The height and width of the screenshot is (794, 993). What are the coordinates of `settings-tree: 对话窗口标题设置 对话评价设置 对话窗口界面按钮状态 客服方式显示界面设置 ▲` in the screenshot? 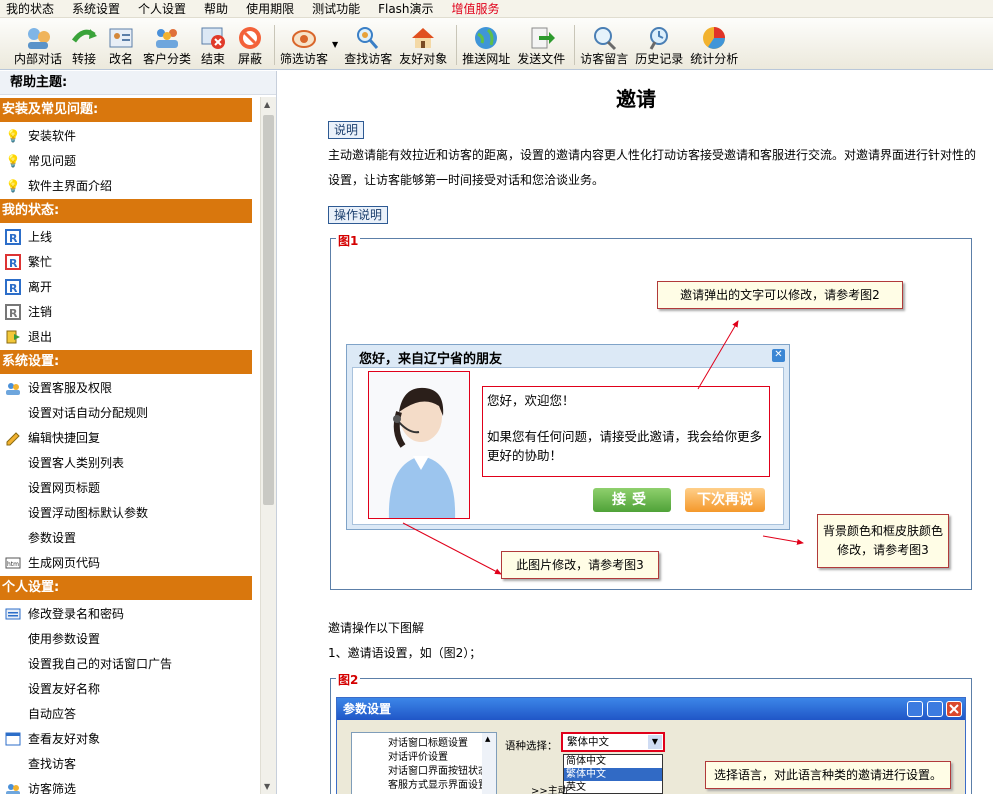 It's located at (424, 763).